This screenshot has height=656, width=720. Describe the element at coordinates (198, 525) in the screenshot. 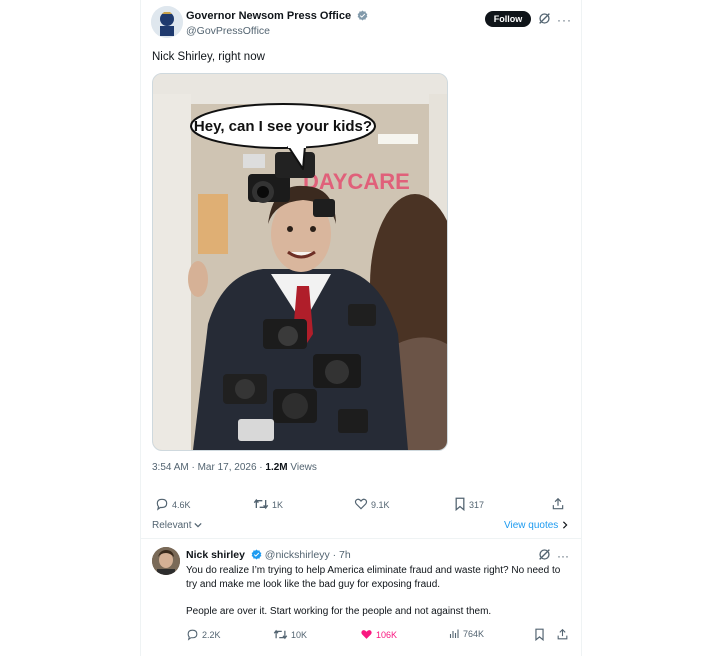

I see `chevron-down-icon` at that location.